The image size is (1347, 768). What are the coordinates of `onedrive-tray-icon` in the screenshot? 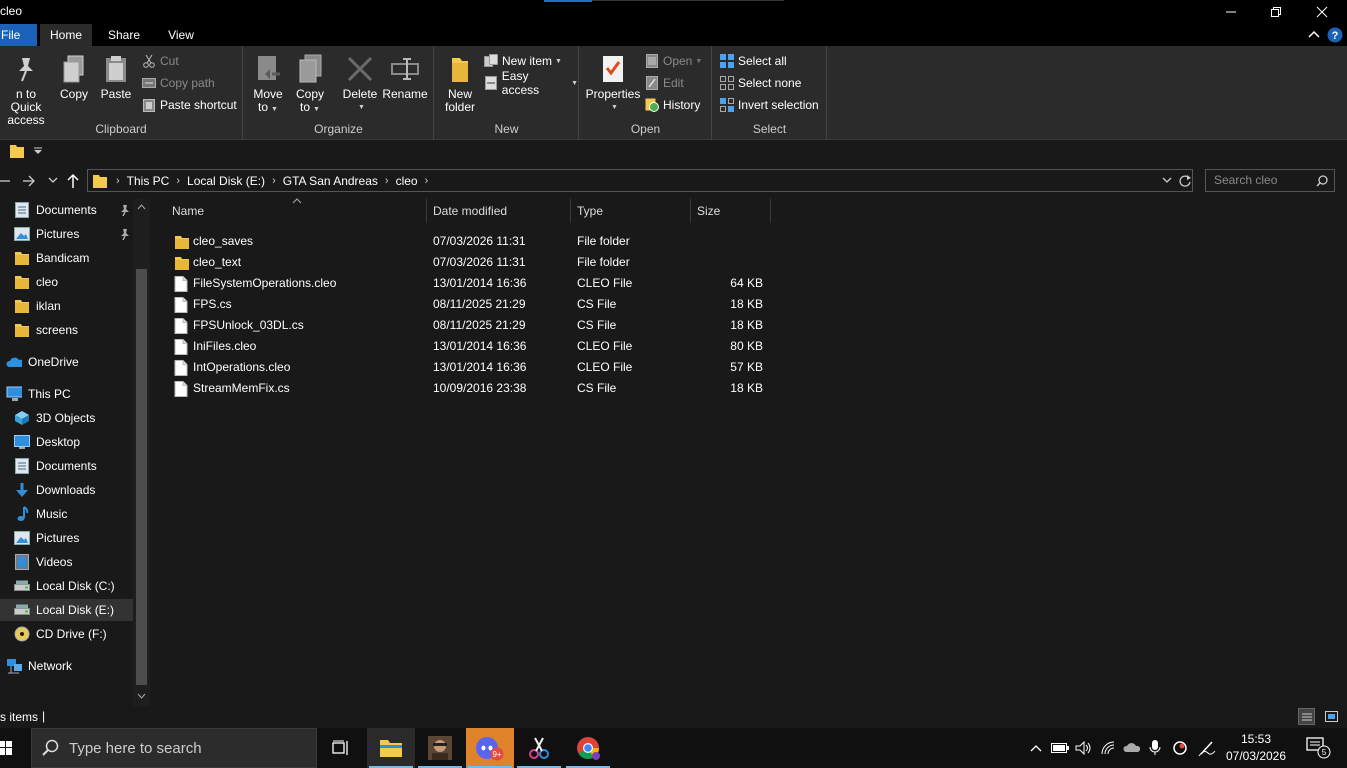 It's located at (1132, 748).